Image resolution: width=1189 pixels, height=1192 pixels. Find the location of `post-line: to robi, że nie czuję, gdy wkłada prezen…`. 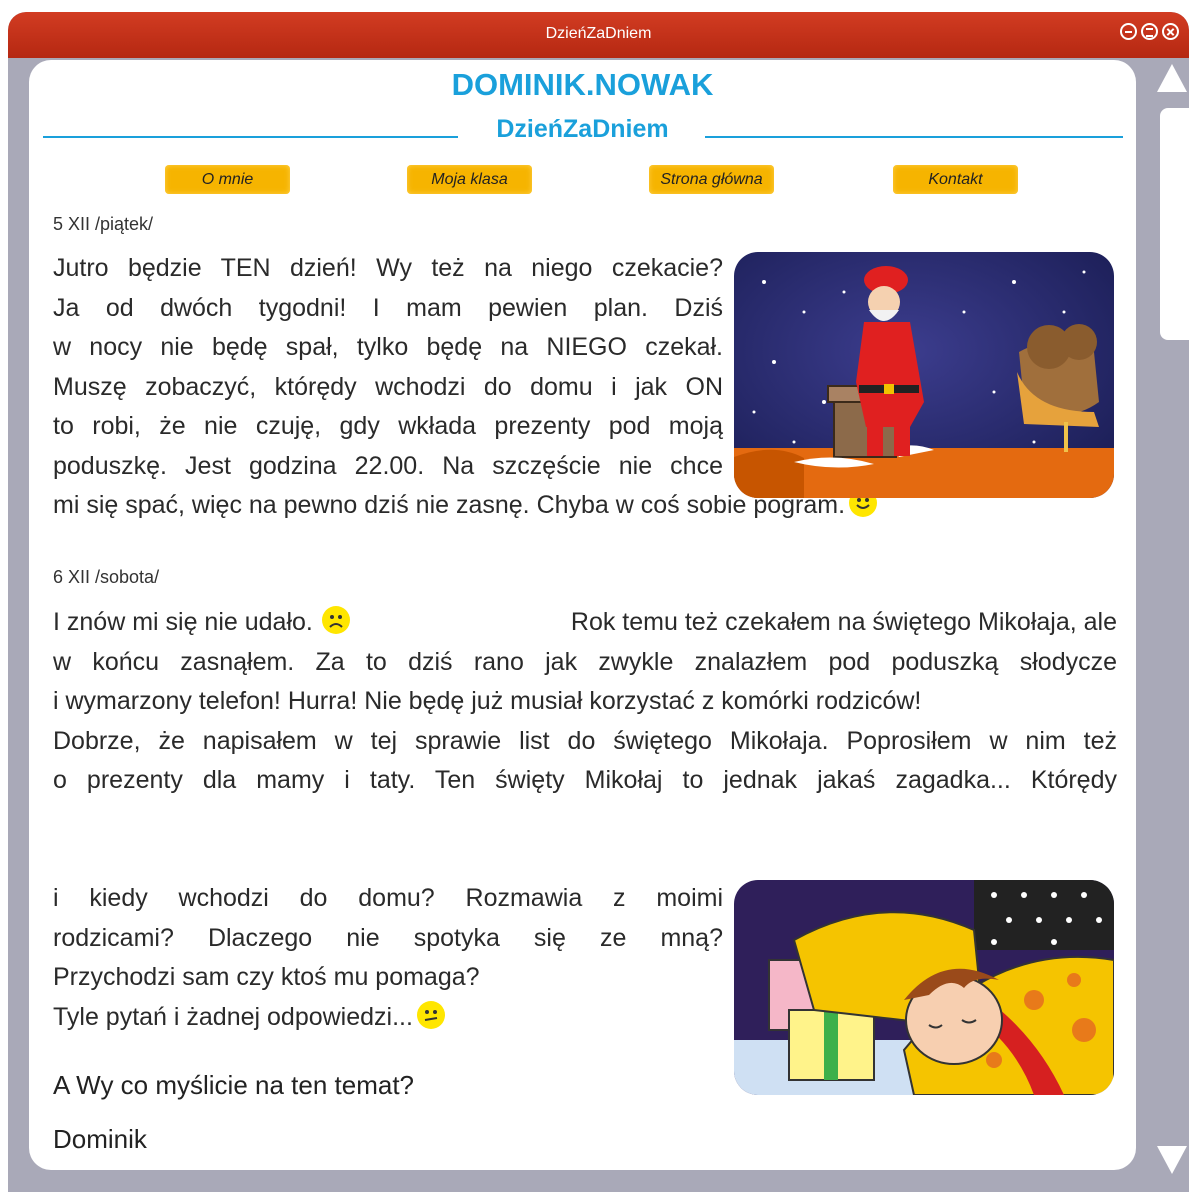

post-line: to robi, że nie czuję, gdy wkłada prezen… is located at coordinates (388, 426).